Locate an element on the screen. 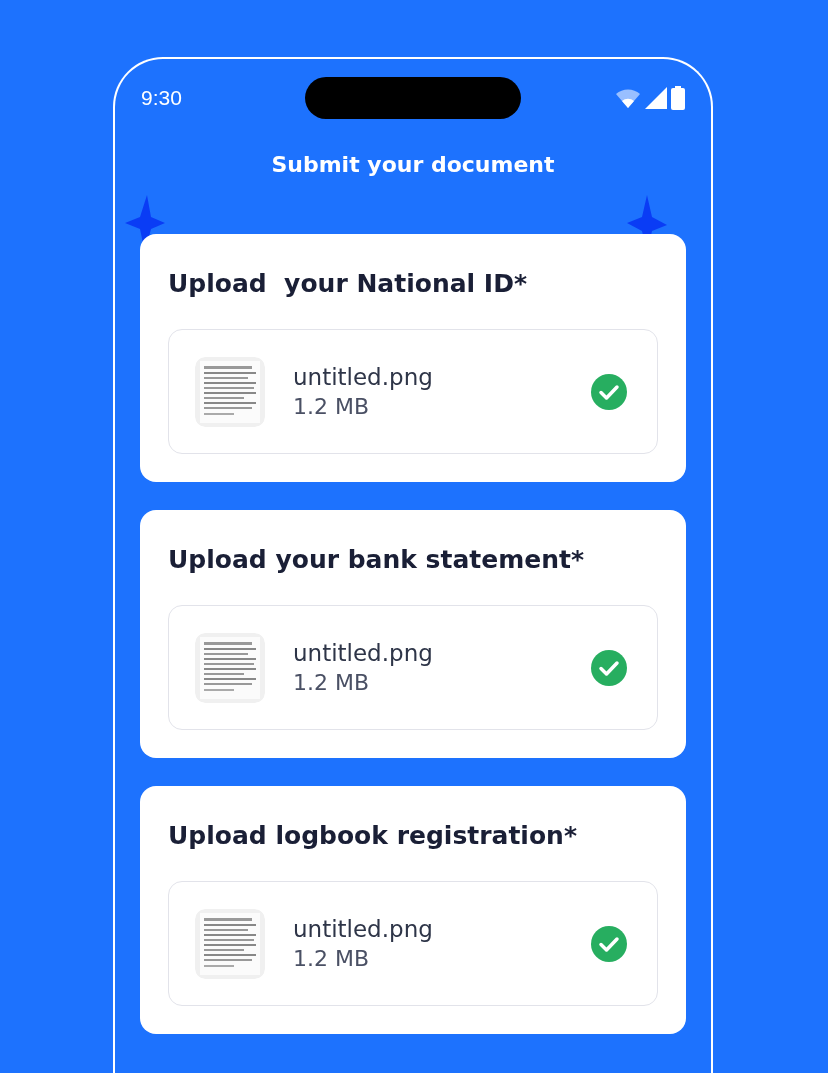 The image size is (828, 1073). battery-icon is located at coordinates (678, 98).